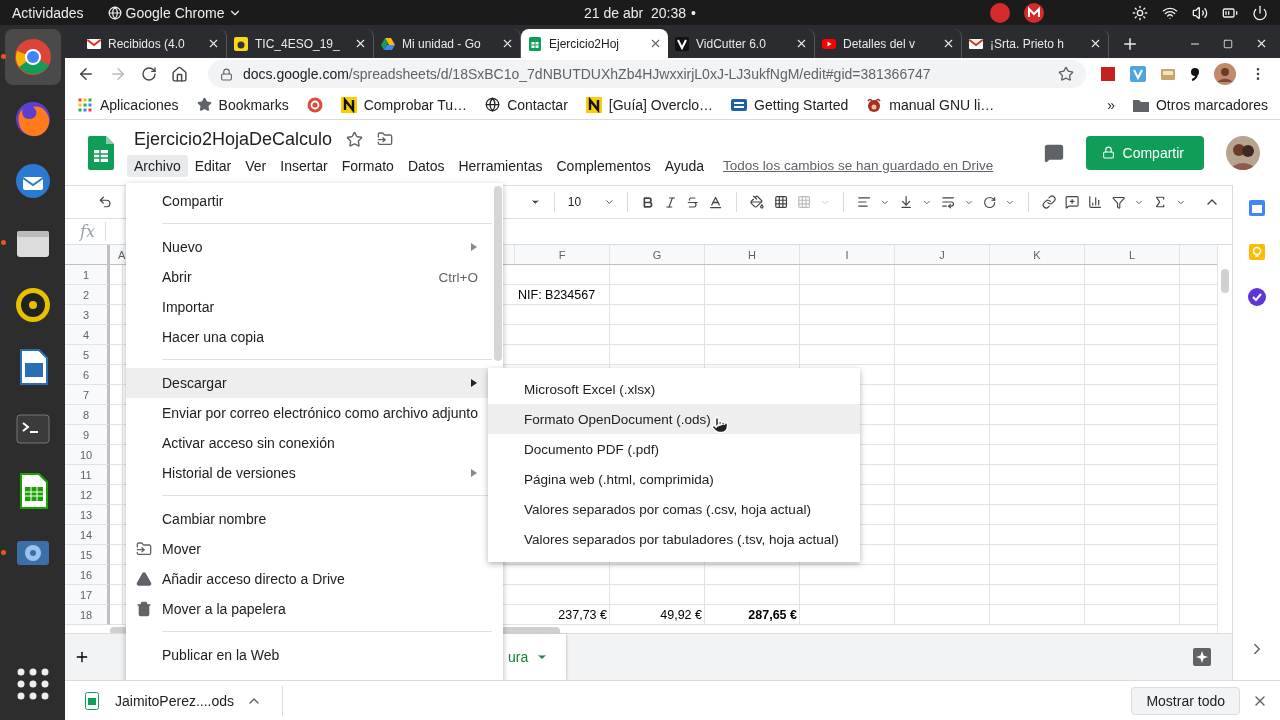  I want to click on spreadsheet-file-icon, so click(92, 700).